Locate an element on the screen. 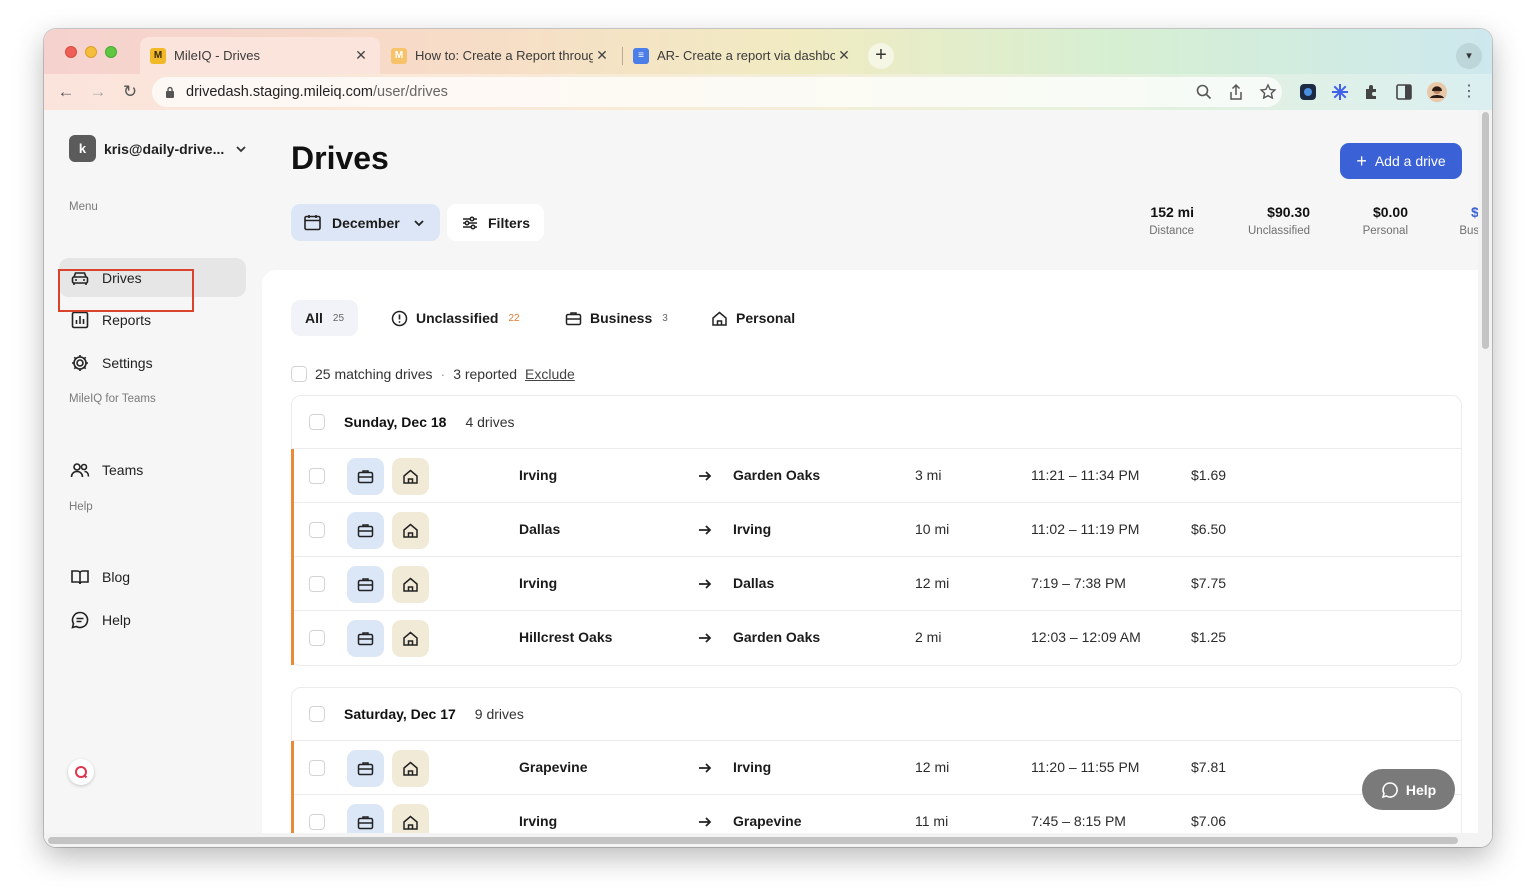  profile-avatar-icon is located at coordinates (1437, 92).